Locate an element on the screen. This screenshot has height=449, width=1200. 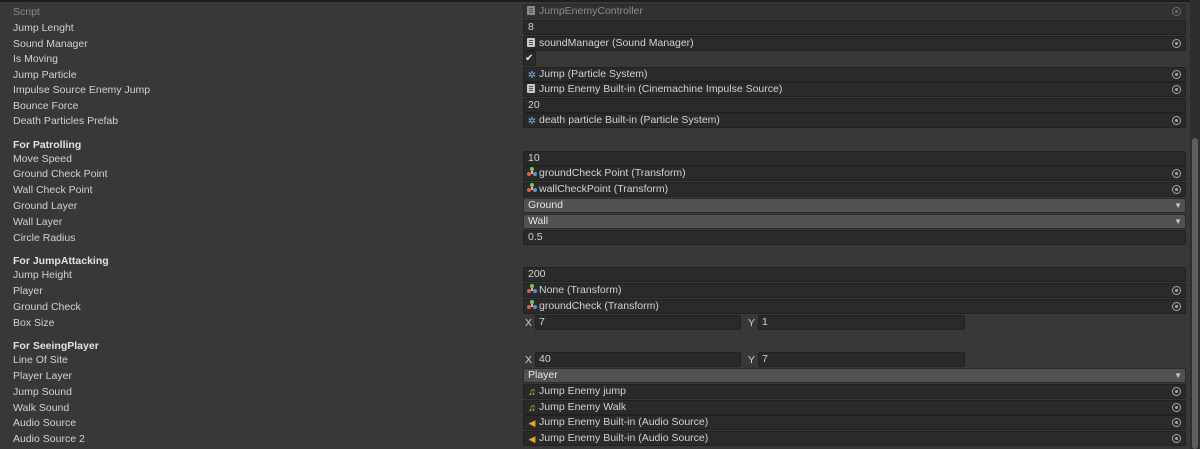
line-of-site-label: Line Of Site is located at coordinates (40, 360).